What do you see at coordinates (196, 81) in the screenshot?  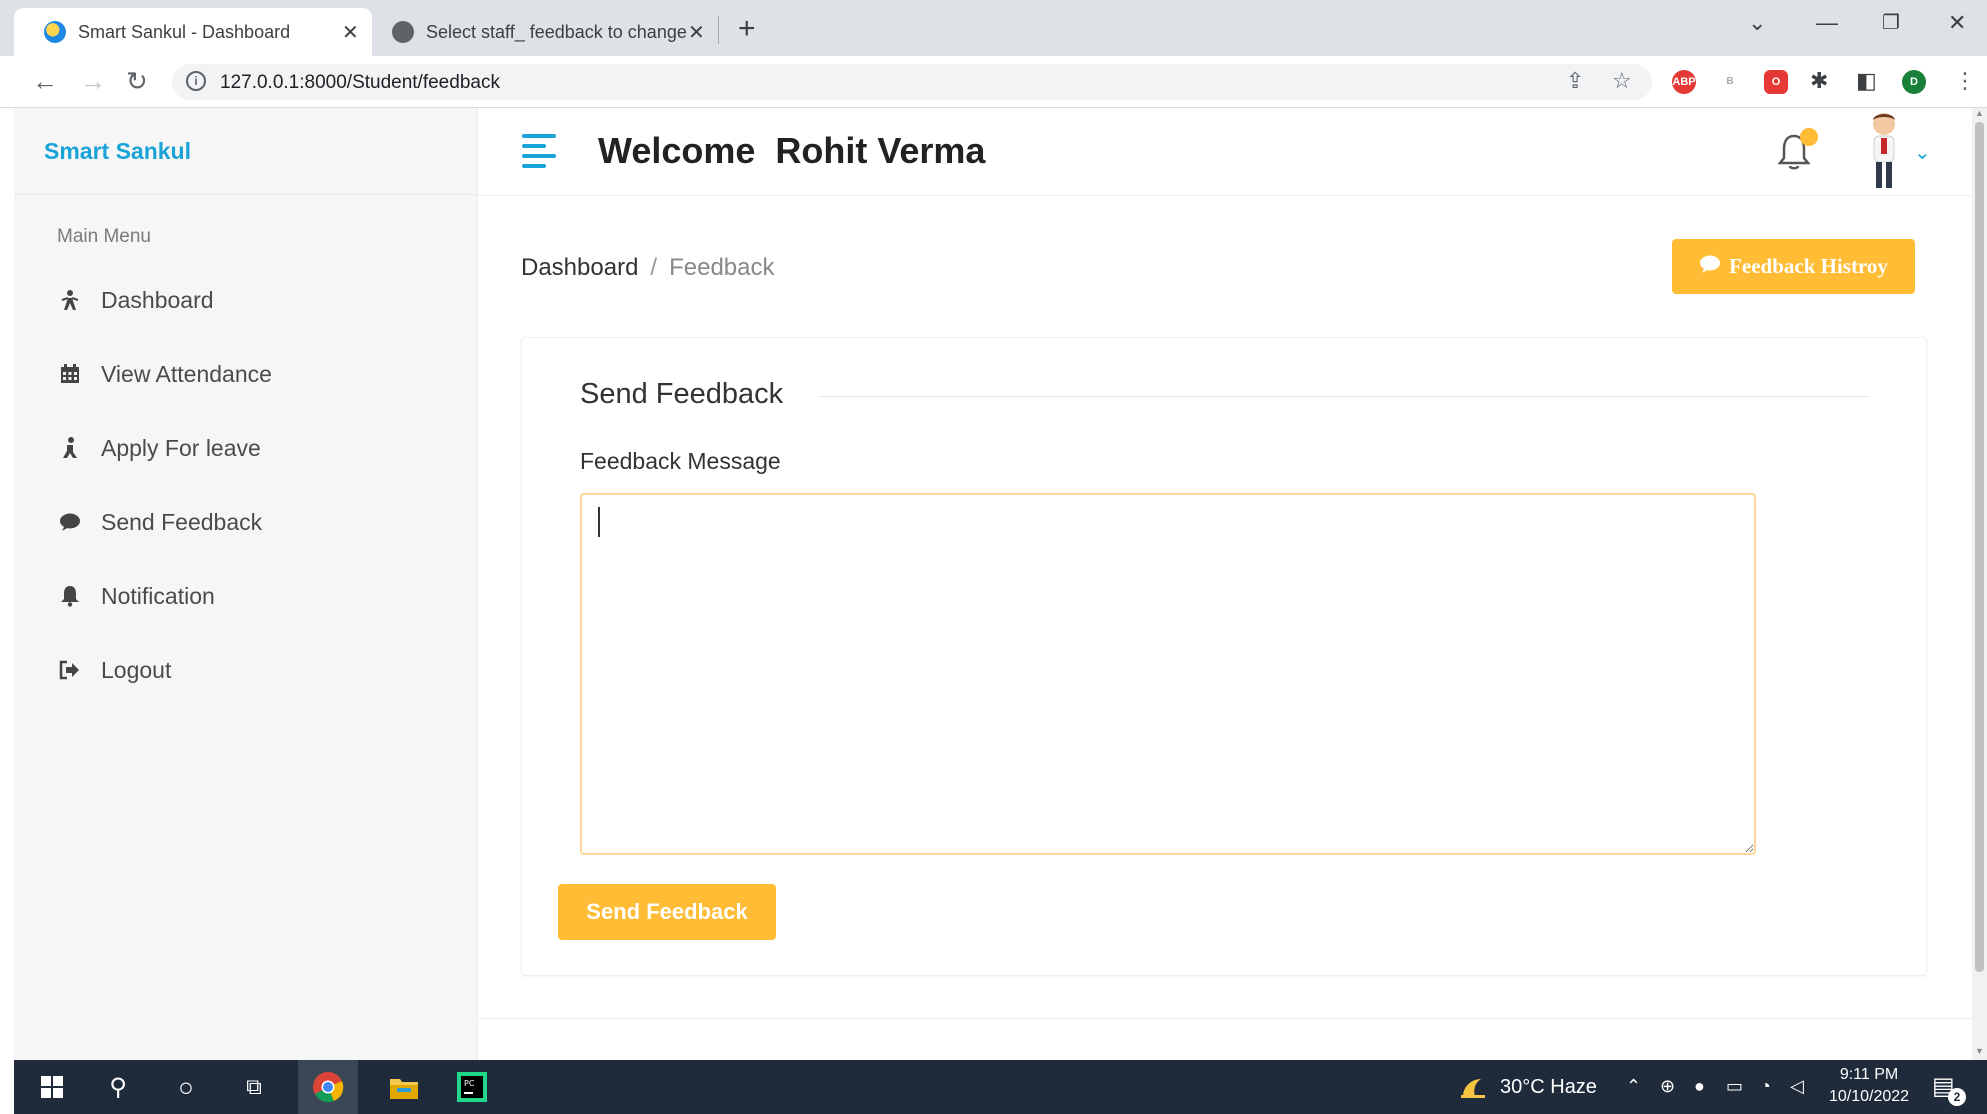 I see `site-info-icon: i` at bounding box center [196, 81].